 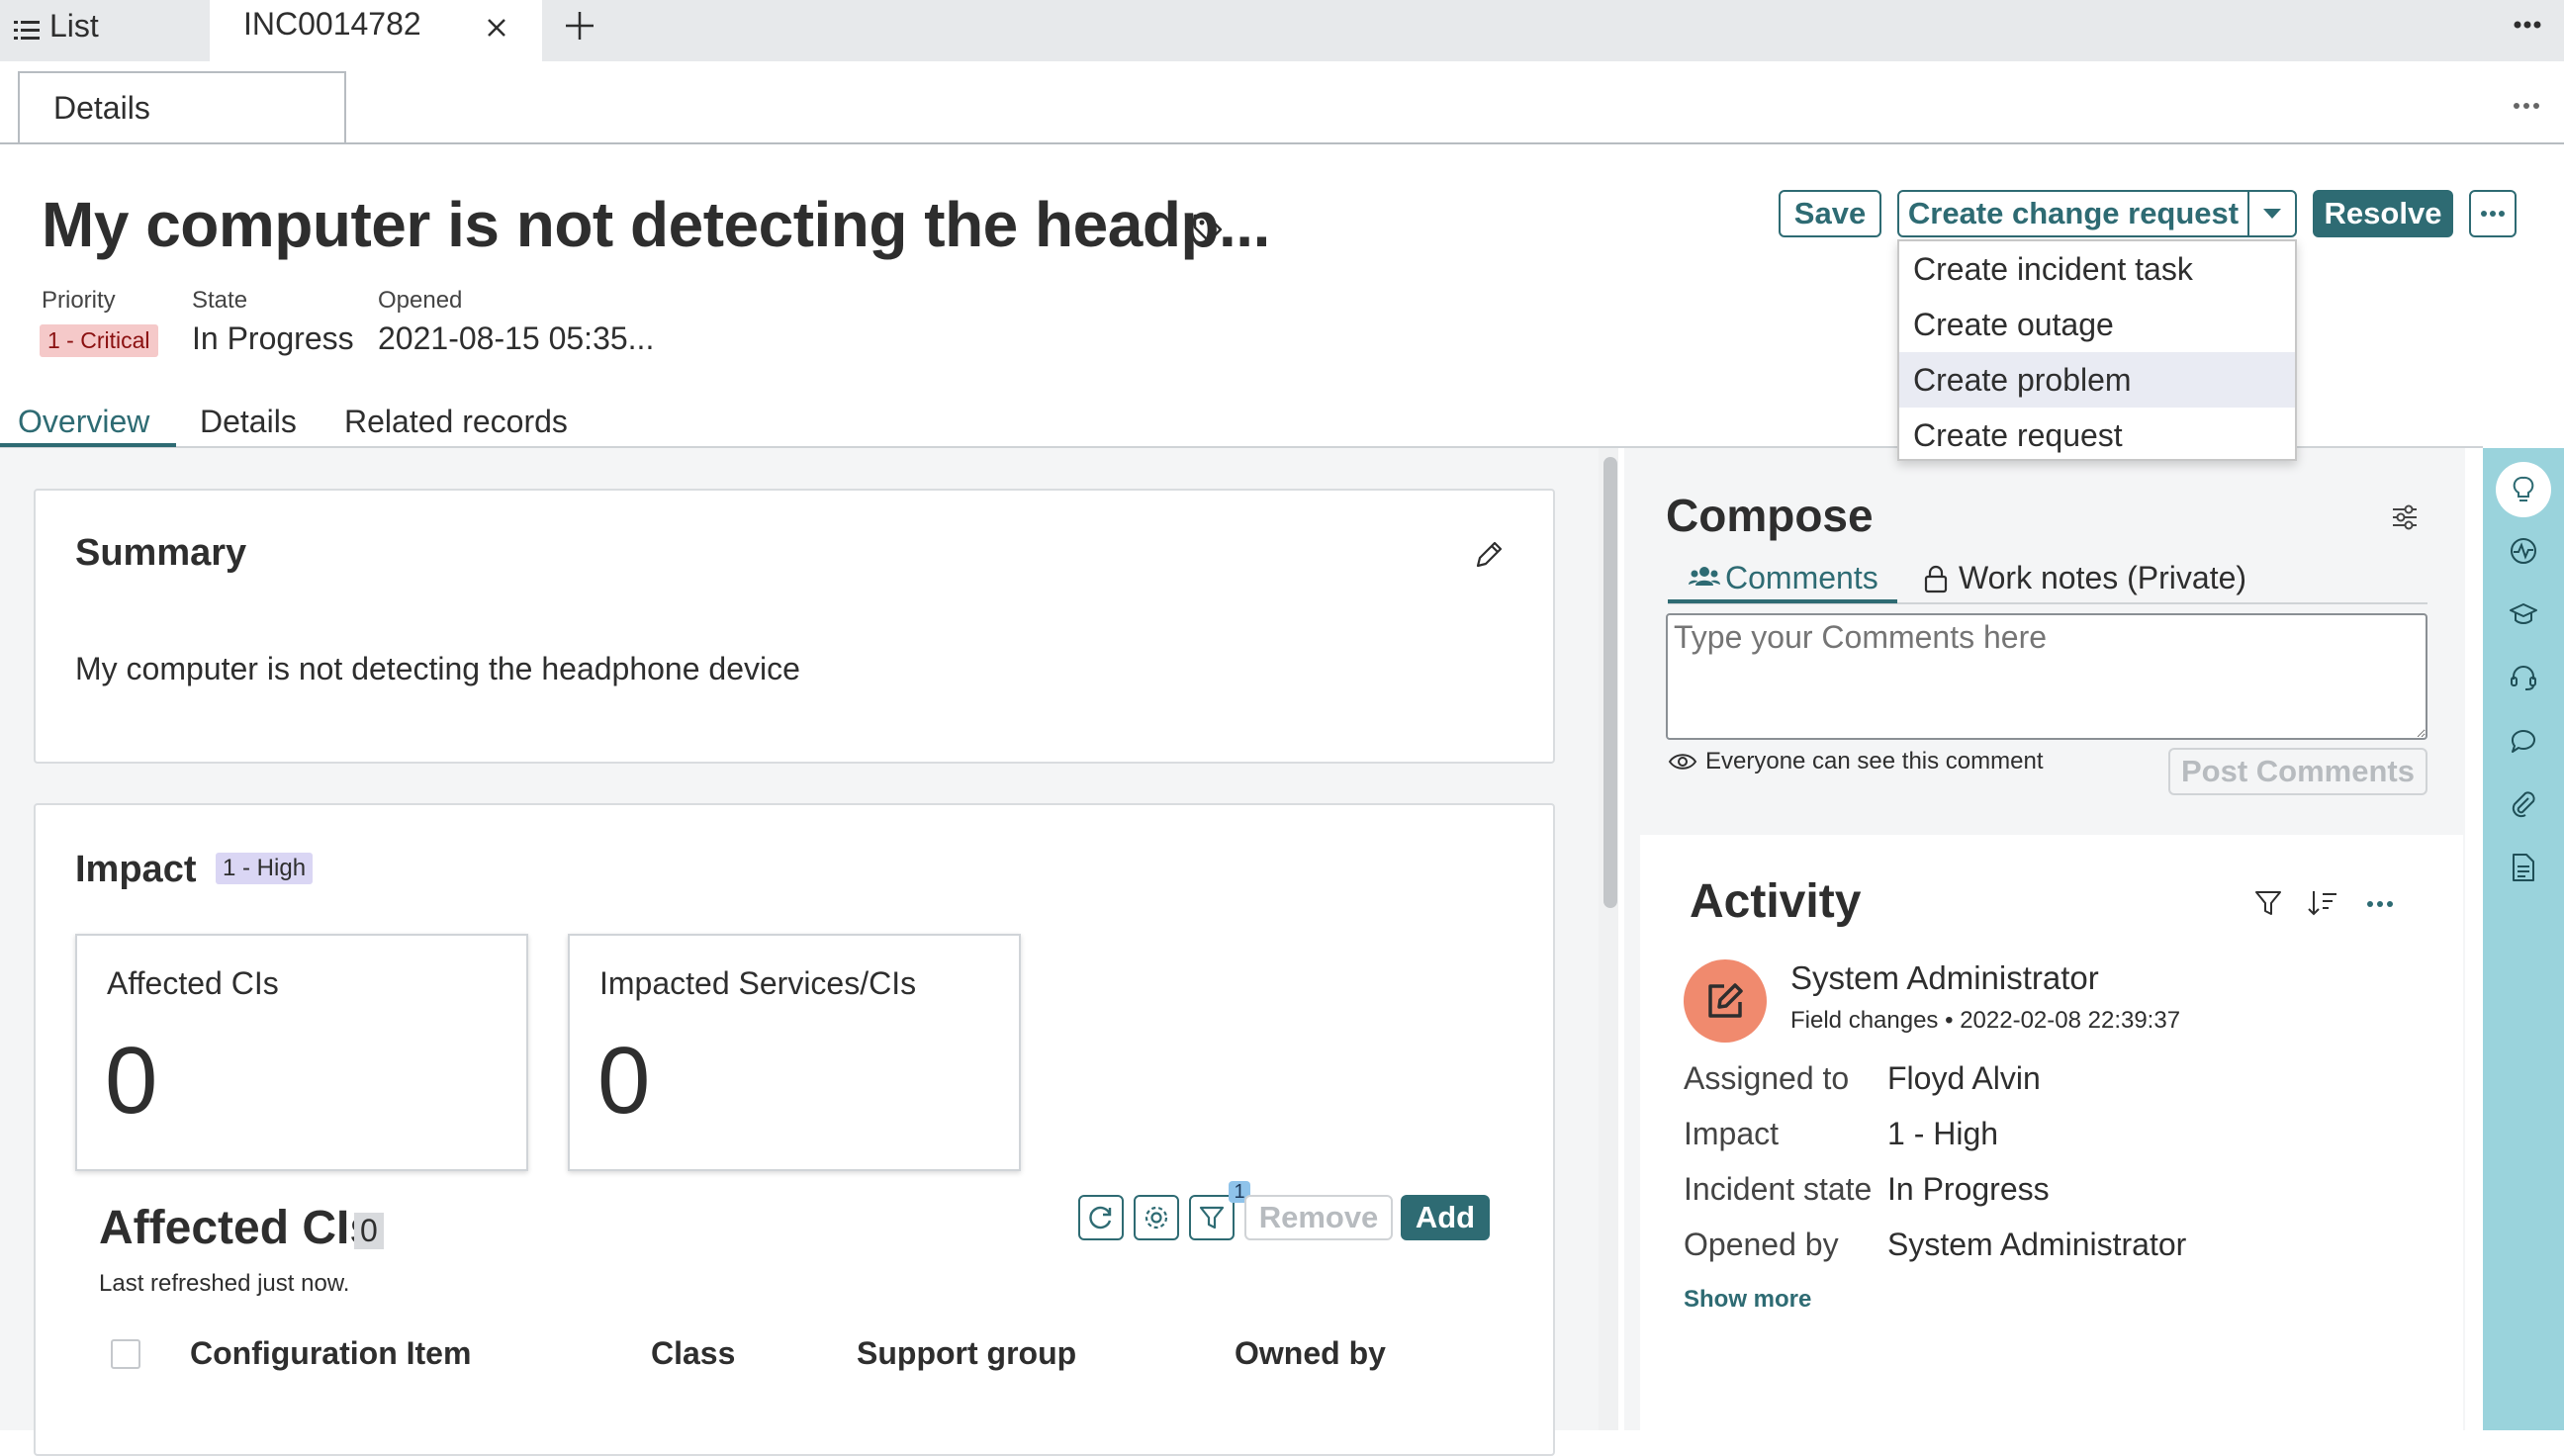 I want to click on show-more-link: Show more, so click(x=1747, y=1300).